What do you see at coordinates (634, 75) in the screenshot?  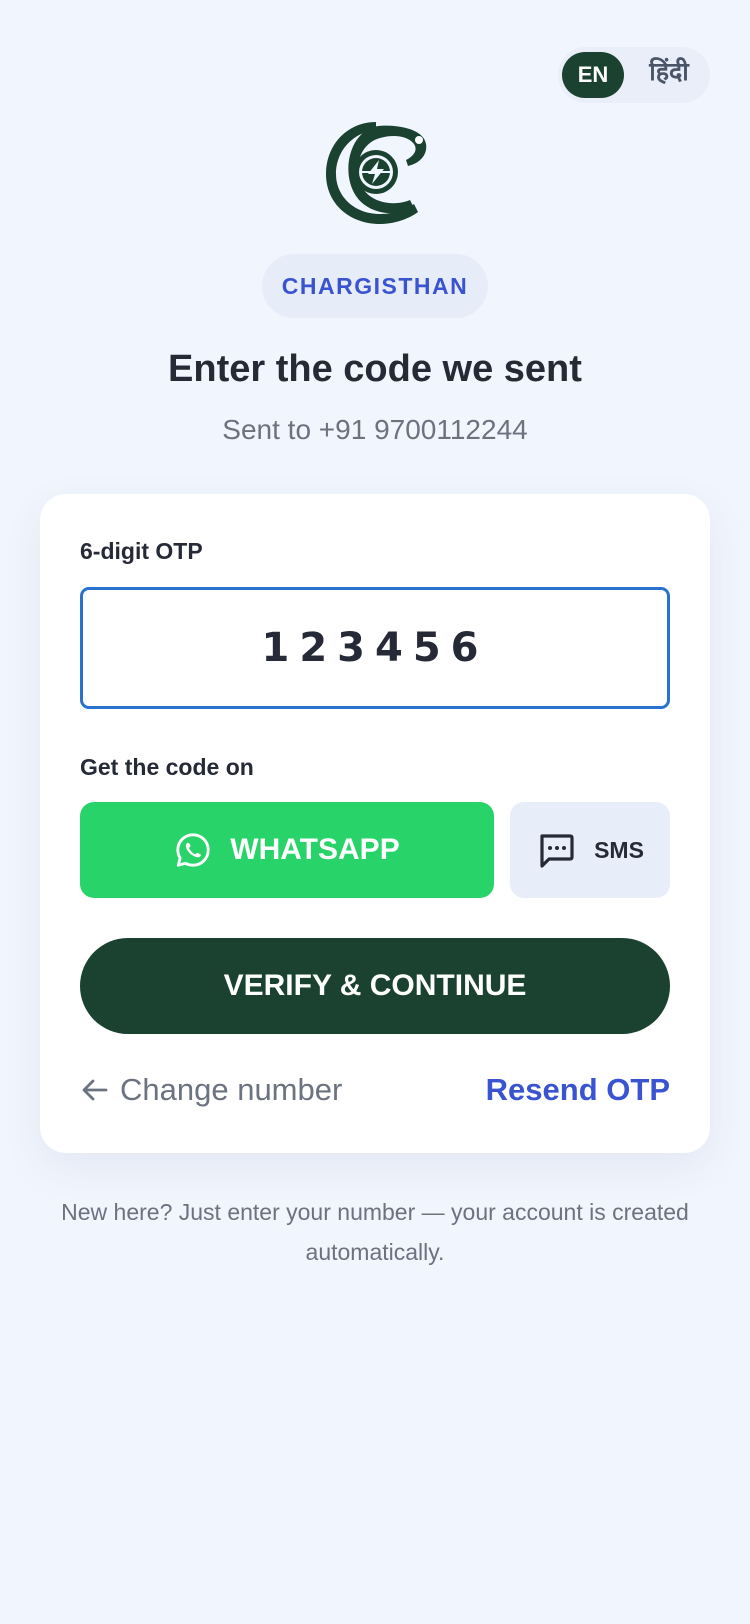 I see `language-toggle: EN हिंदी` at bounding box center [634, 75].